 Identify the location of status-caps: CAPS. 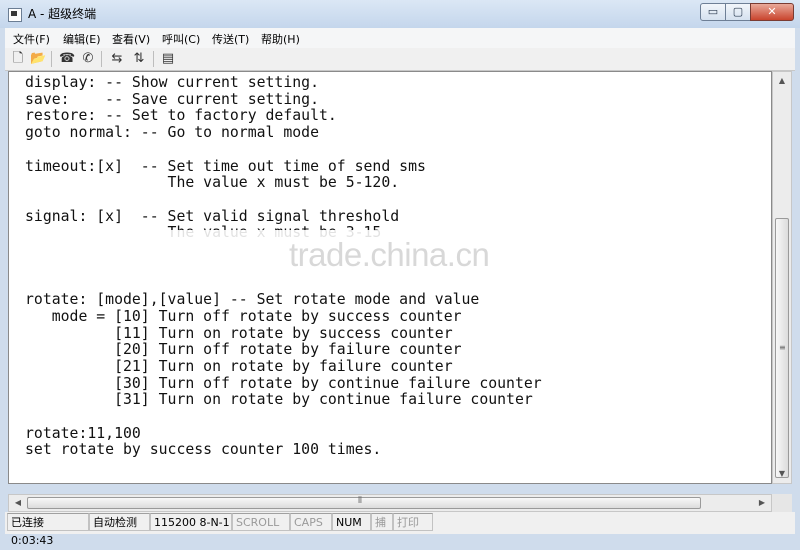
(311, 522).